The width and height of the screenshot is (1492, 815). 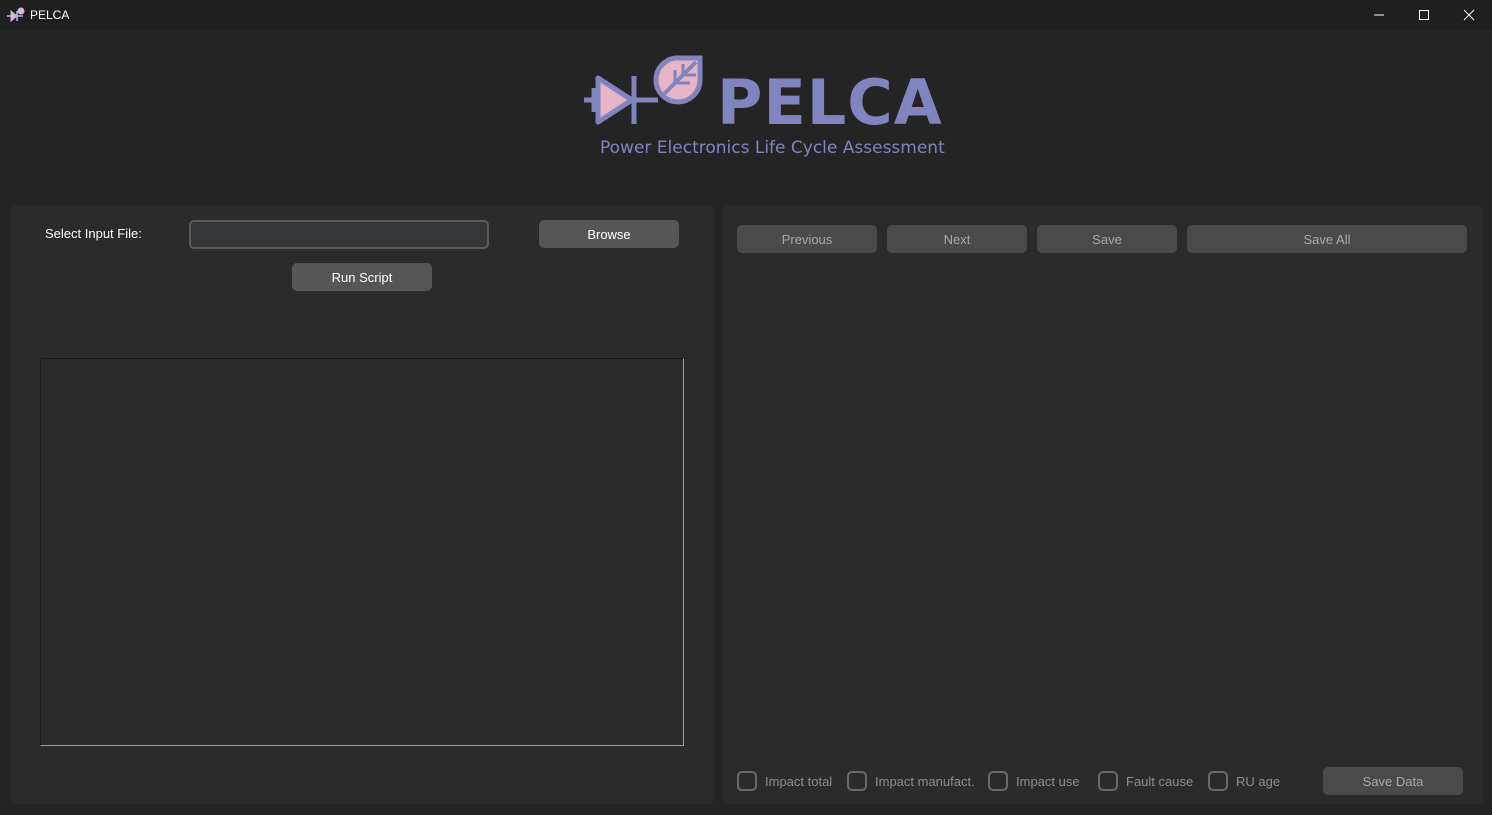 What do you see at coordinates (1048, 781) in the screenshot?
I see `checkbox-label: Impact use` at bounding box center [1048, 781].